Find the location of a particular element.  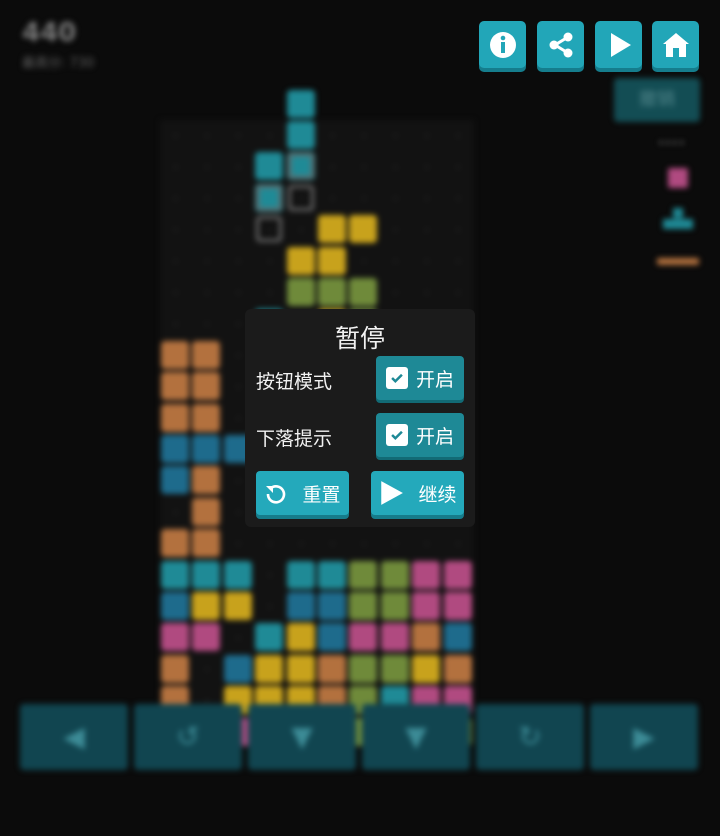

resume-top-button is located at coordinates (618, 44).